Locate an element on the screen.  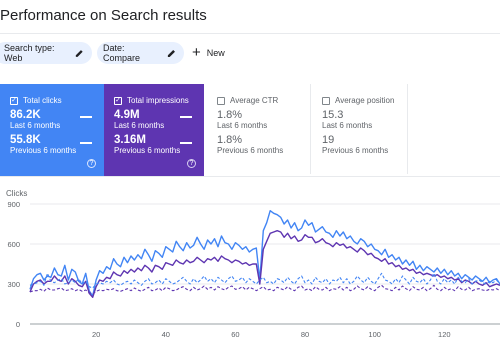
metric-current-value: 15.3 is located at coordinates (333, 115).